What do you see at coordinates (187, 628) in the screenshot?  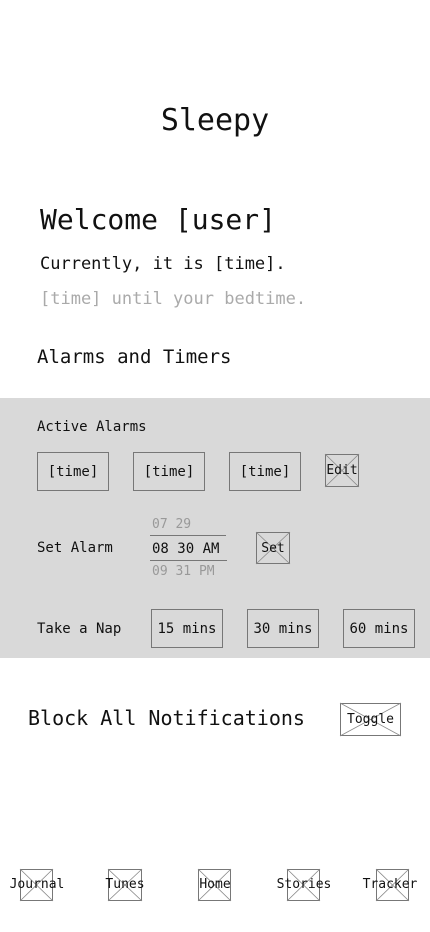 I see `nap-15-button: 15 mins` at bounding box center [187, 628].